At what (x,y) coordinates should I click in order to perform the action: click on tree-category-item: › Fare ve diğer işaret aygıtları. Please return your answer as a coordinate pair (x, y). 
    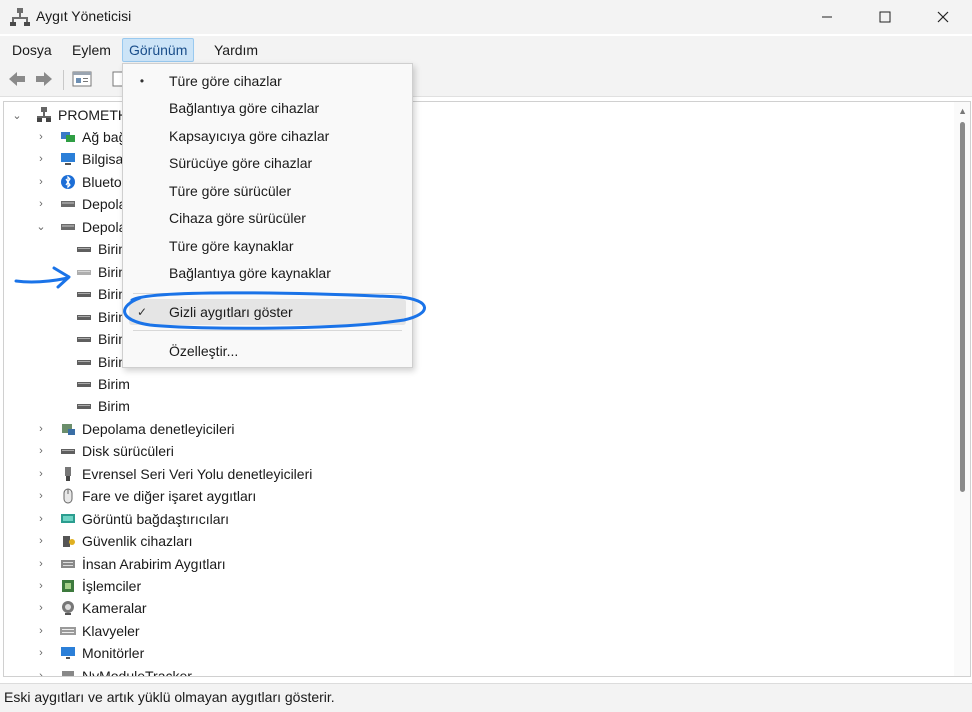
    Looking at the image, I should click on (145, 496).